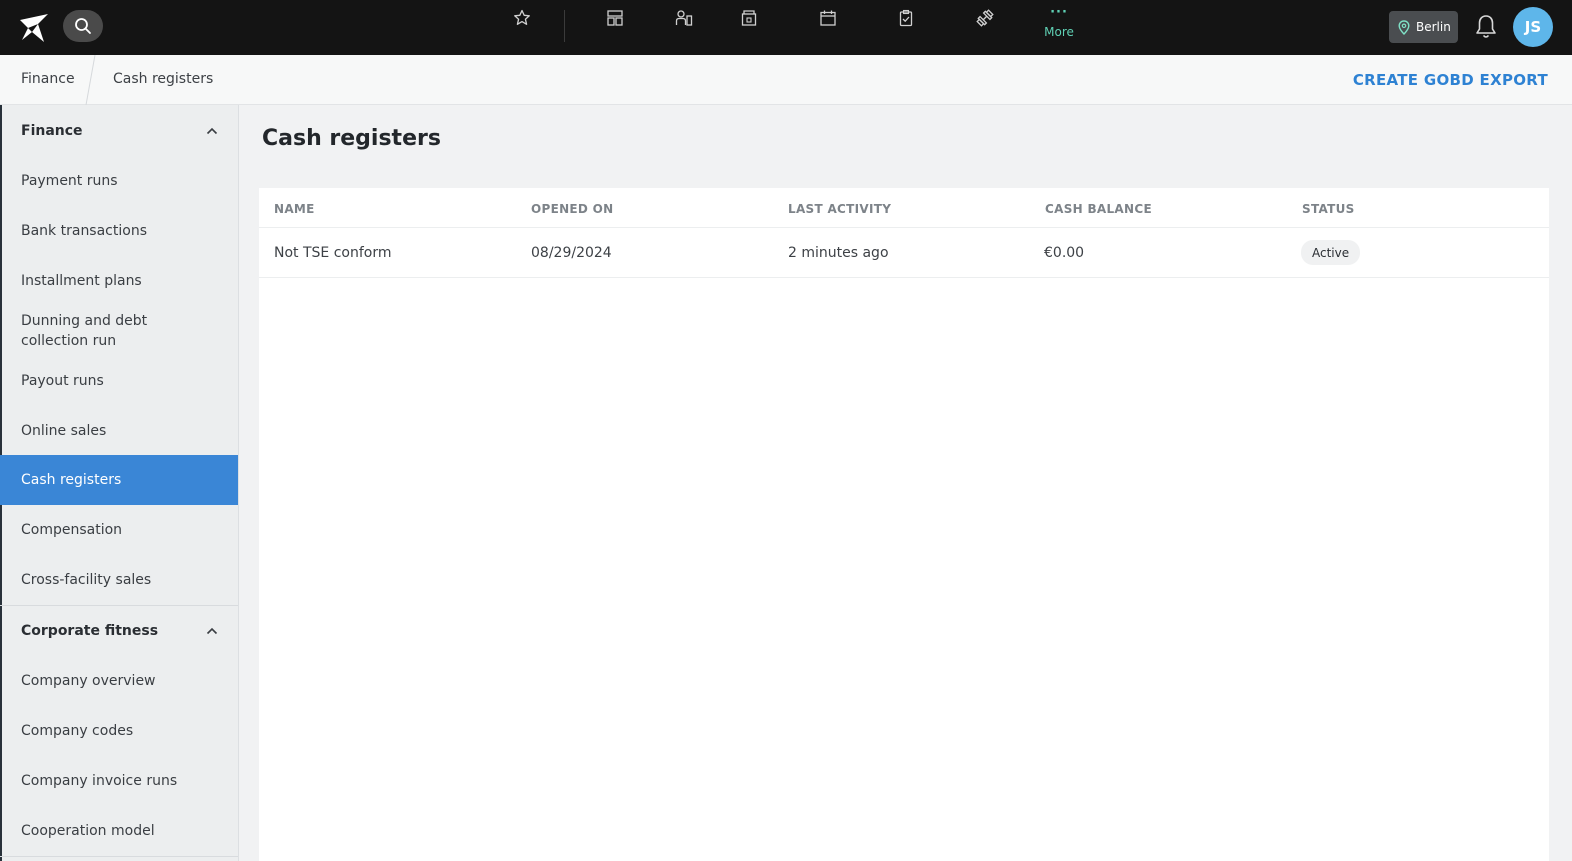 The width and height of the screenshot is (1572, 861). What do you see at coordinates (1486, 27) in the screenshot?
I see `notifications-bell-icon` at bounding box center [1486, 27].